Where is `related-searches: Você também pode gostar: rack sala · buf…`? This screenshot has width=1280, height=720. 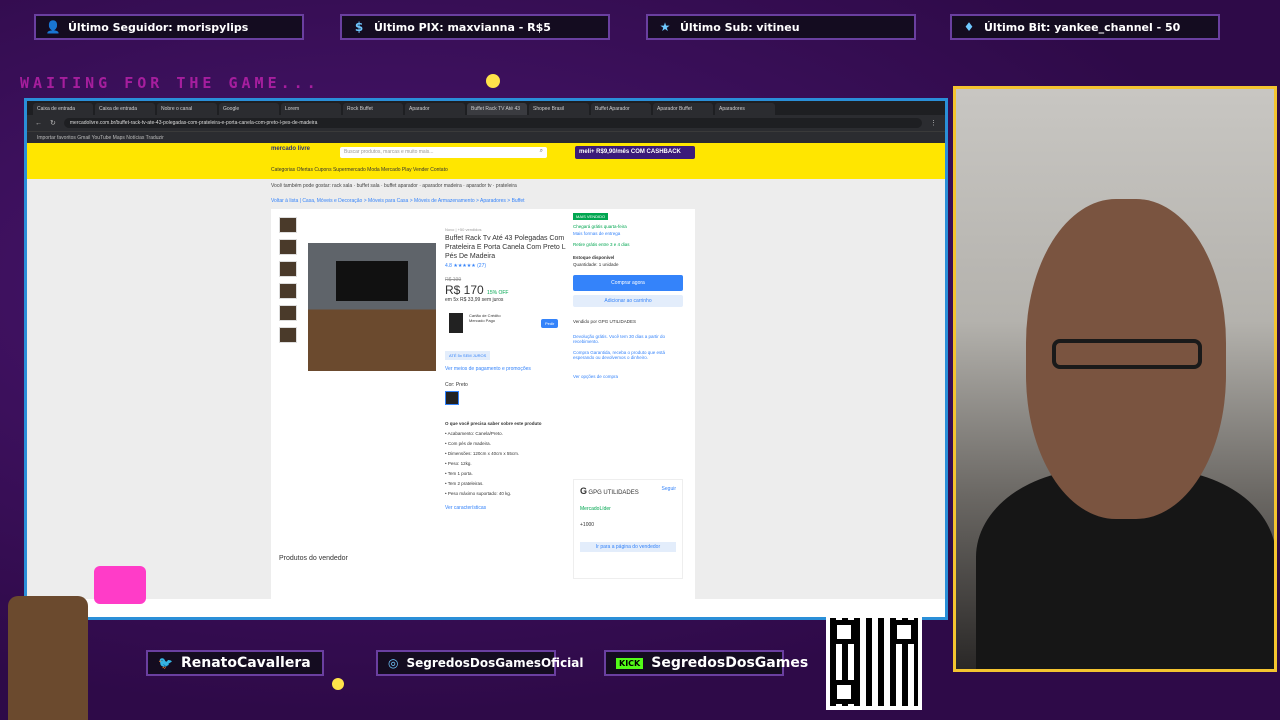 related-searches: Você também pode gostar: rack sala · buf… is located at coordinates (394, 186).